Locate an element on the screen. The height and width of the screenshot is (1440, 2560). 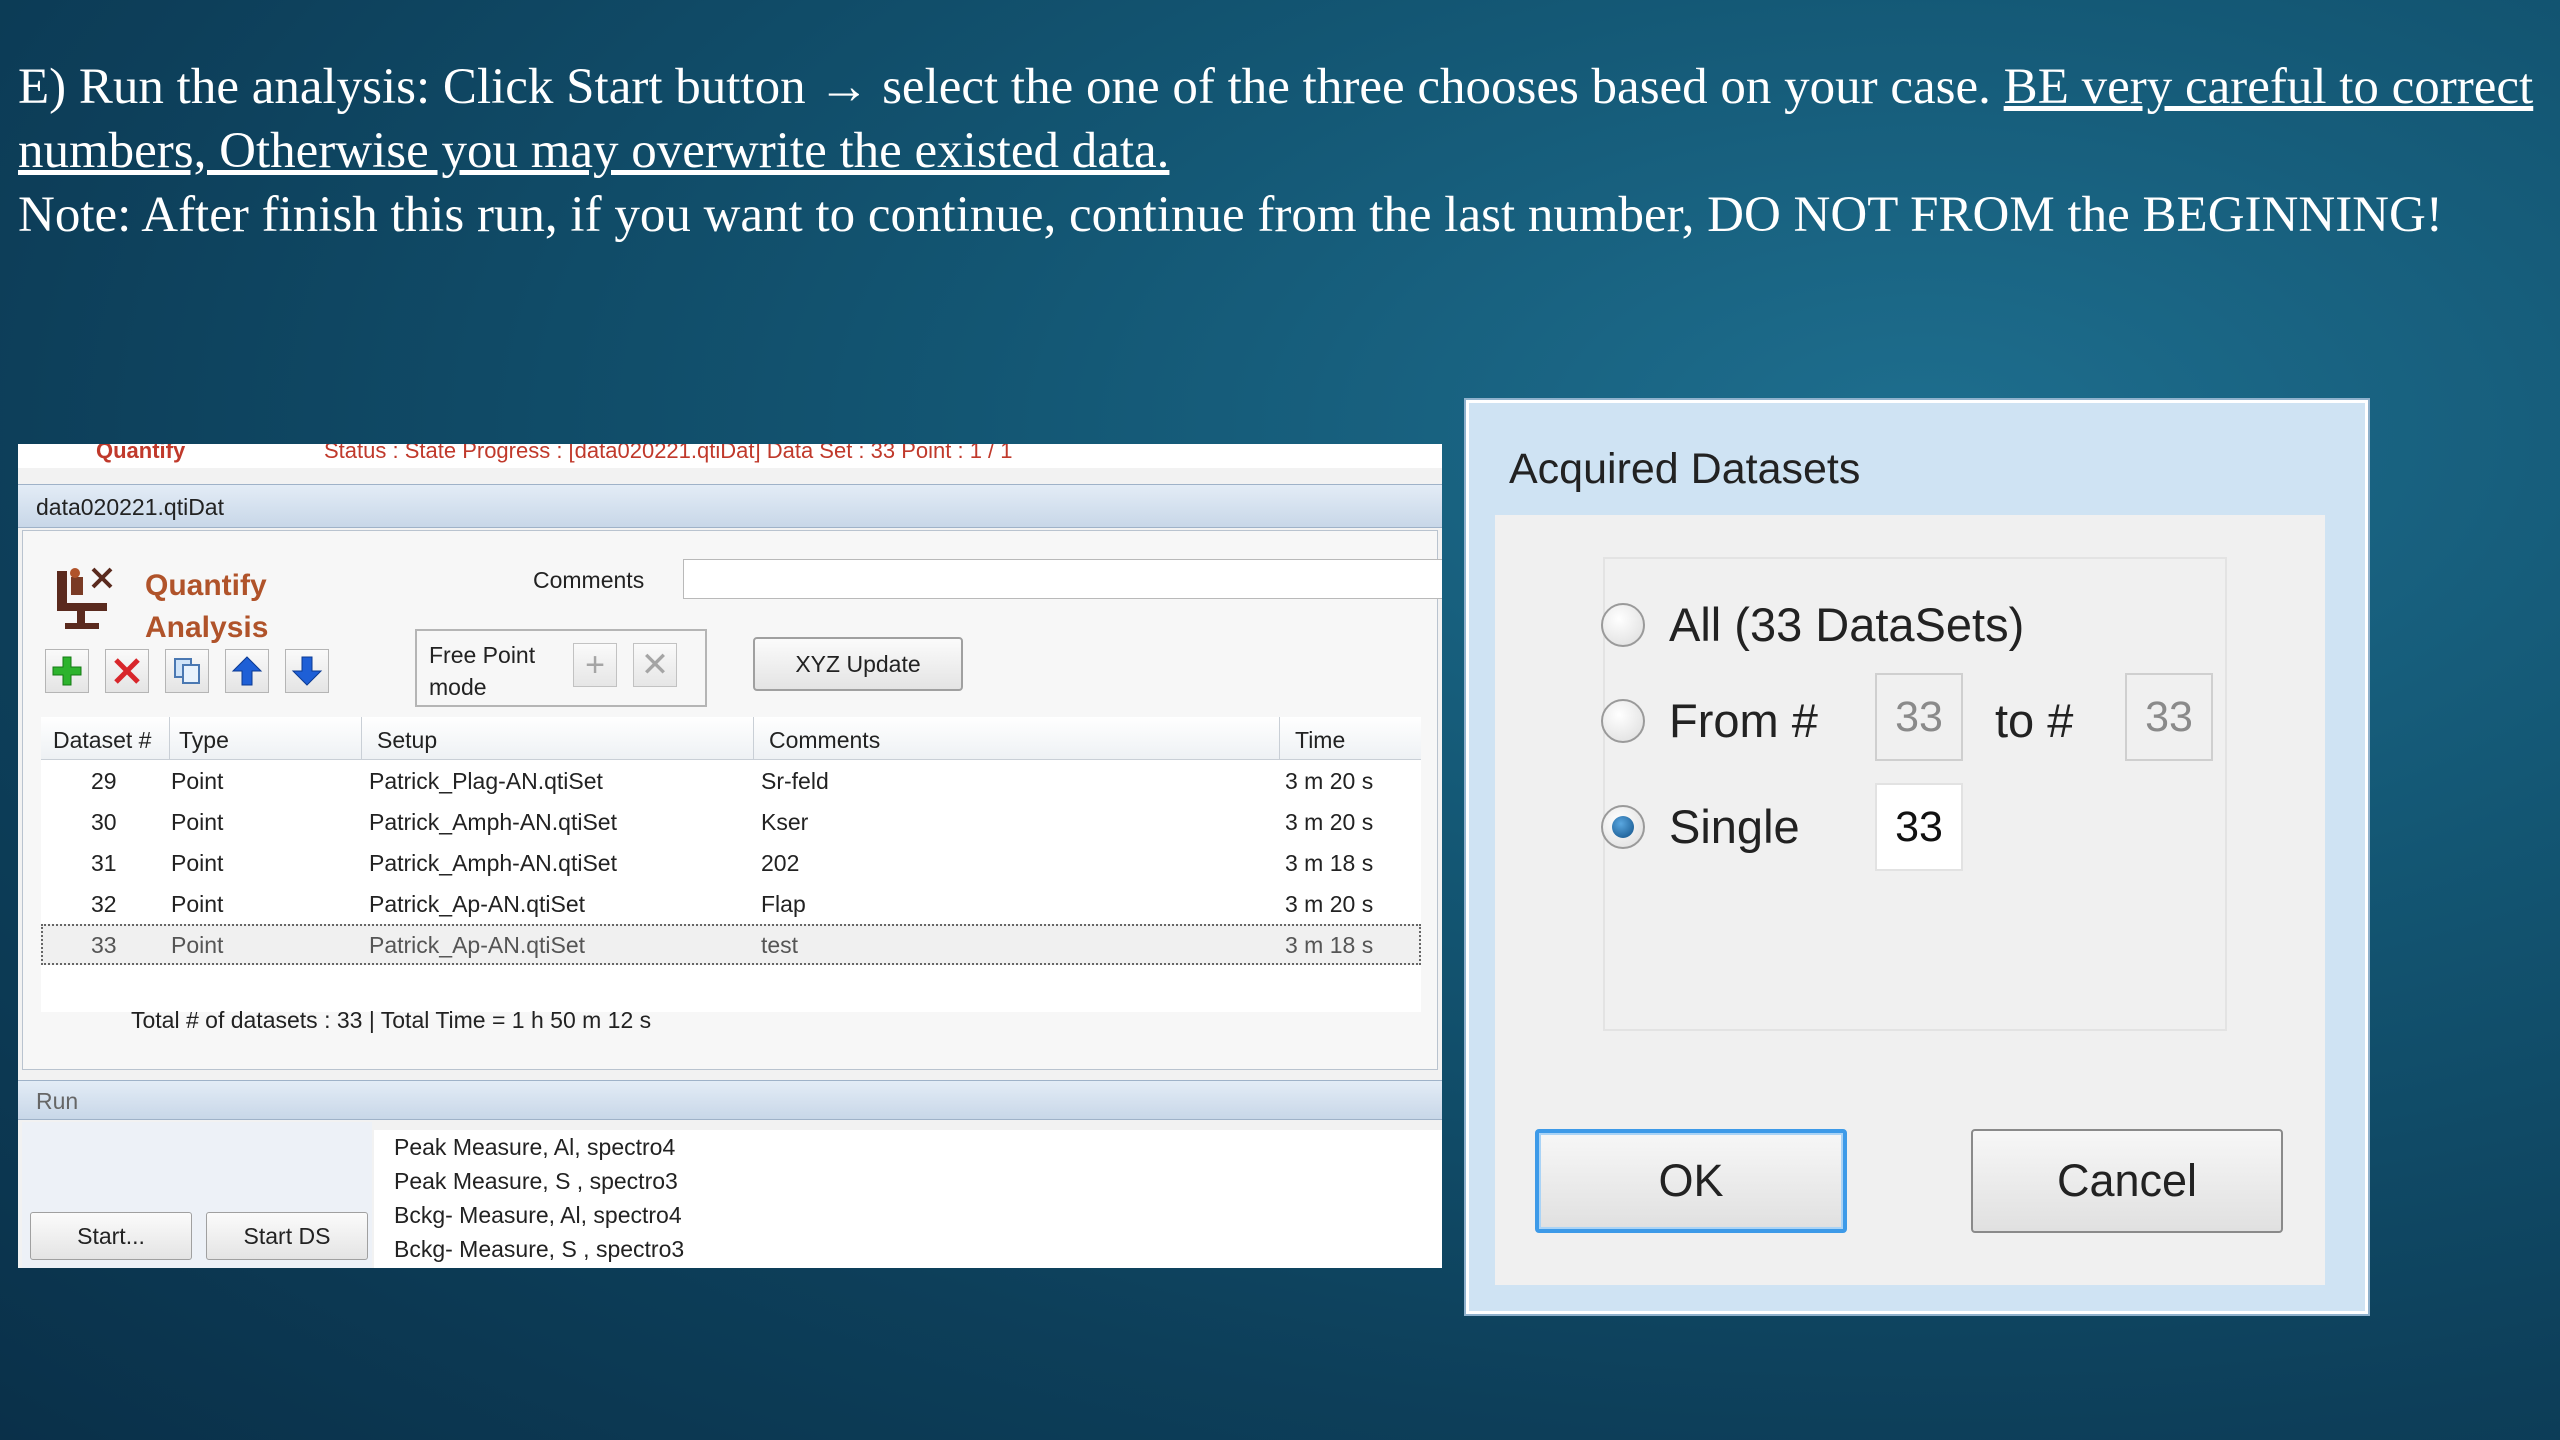
to-number-input: 33 is located at coordinates (2169, 717).